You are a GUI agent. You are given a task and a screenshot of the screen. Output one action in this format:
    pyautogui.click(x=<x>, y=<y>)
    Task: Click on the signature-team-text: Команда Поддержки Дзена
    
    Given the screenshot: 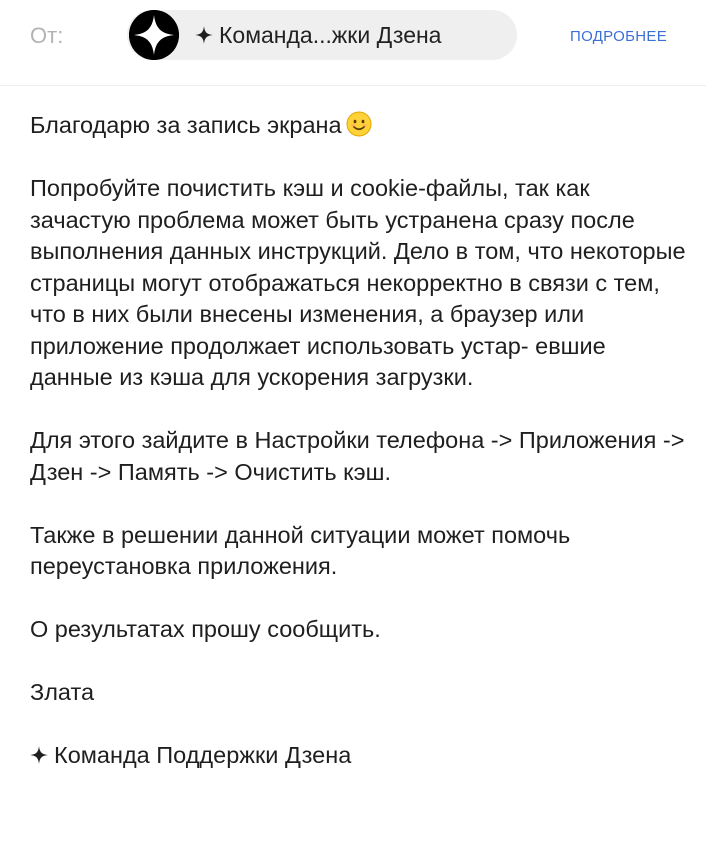 What is the action you would take?
    pyautogui.click(x=203, y=755)
    